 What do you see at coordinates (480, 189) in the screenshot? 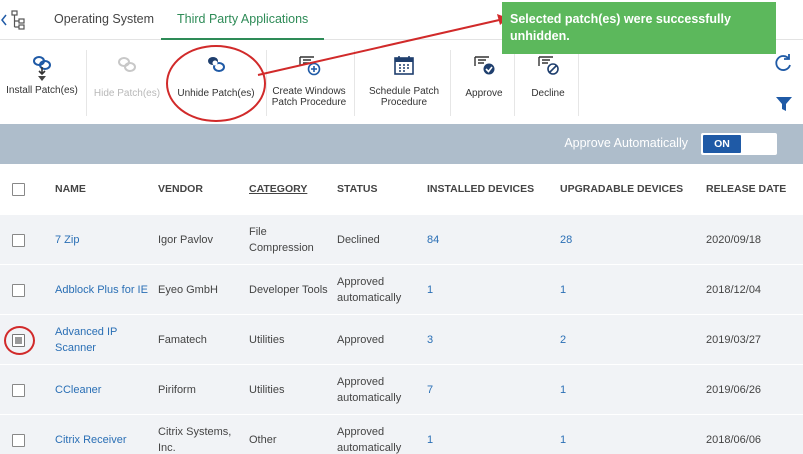
I see `column-header-installed-devices: INSTALLED DEVICES` at bounding box center [480, 189].